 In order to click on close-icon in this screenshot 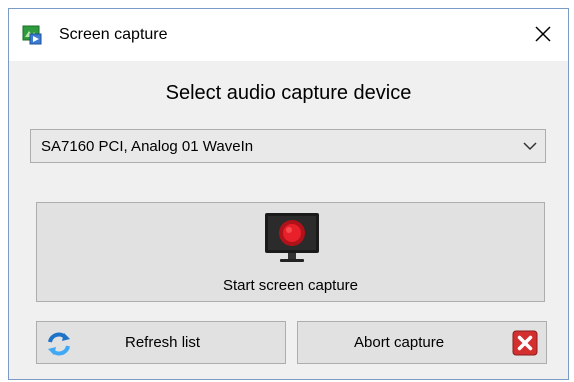, I will do `click(543, 34)`.